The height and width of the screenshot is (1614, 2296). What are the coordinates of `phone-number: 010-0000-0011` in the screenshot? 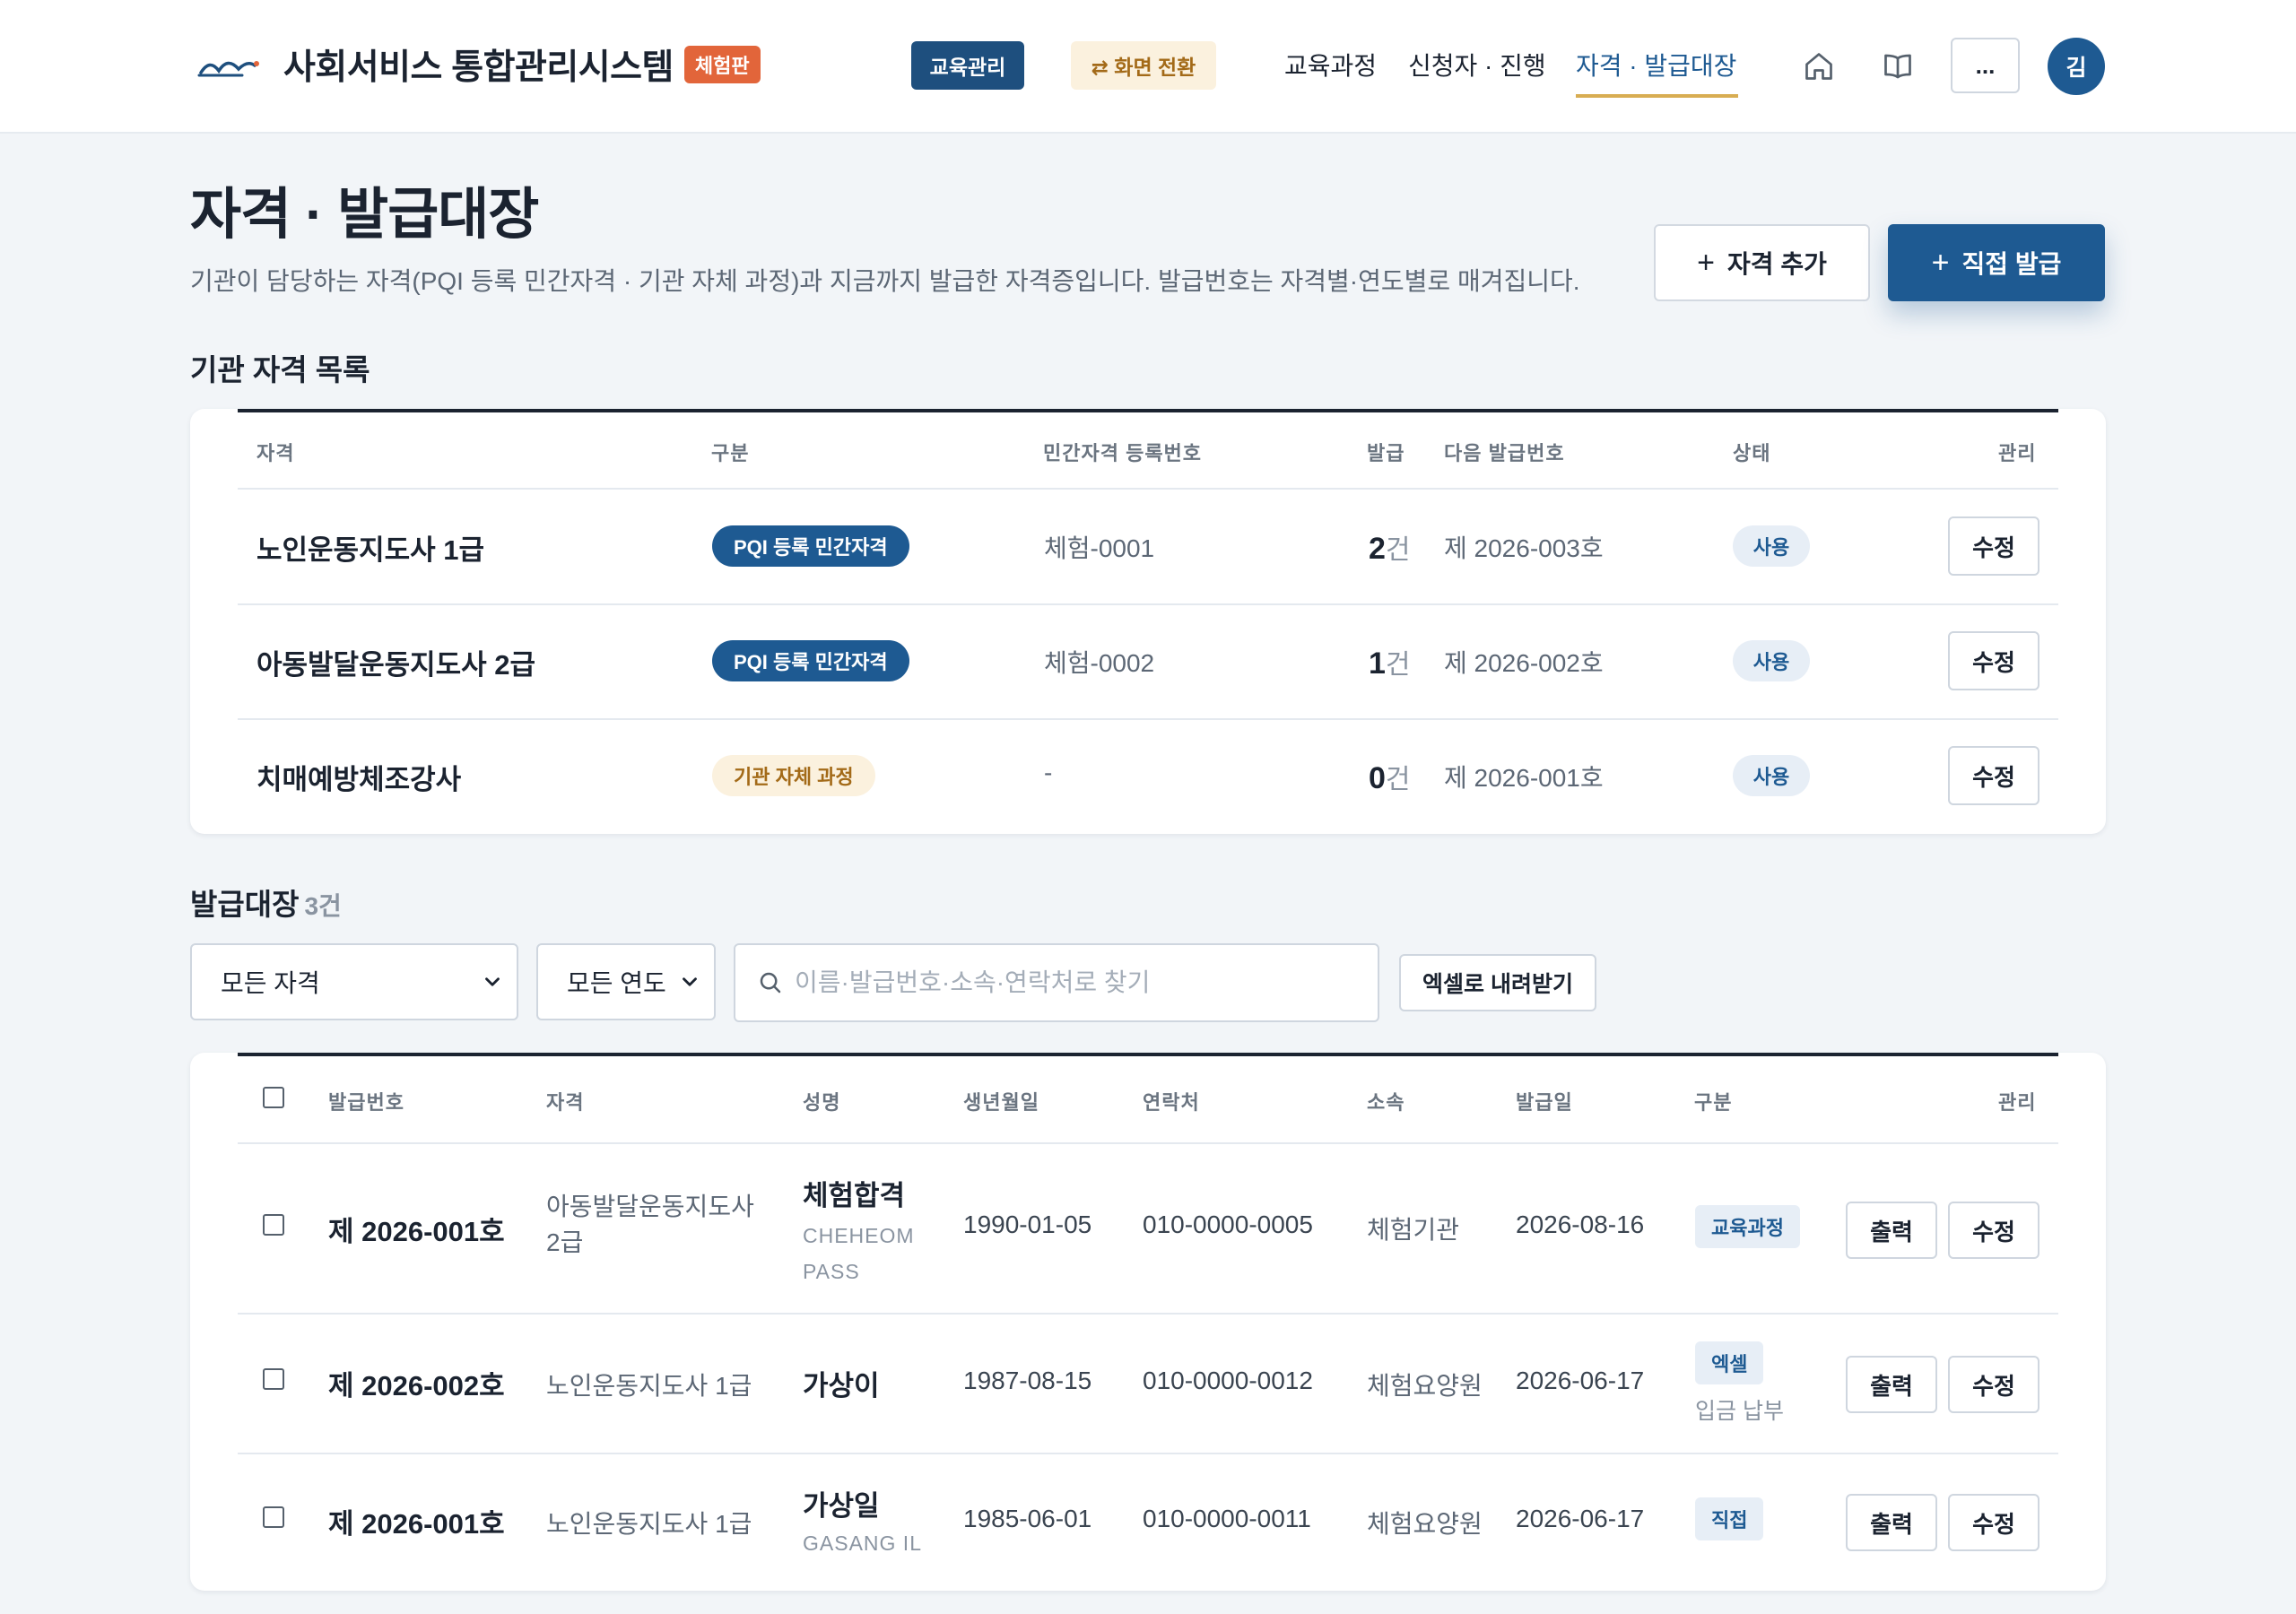 It's located at (1227, 1518).